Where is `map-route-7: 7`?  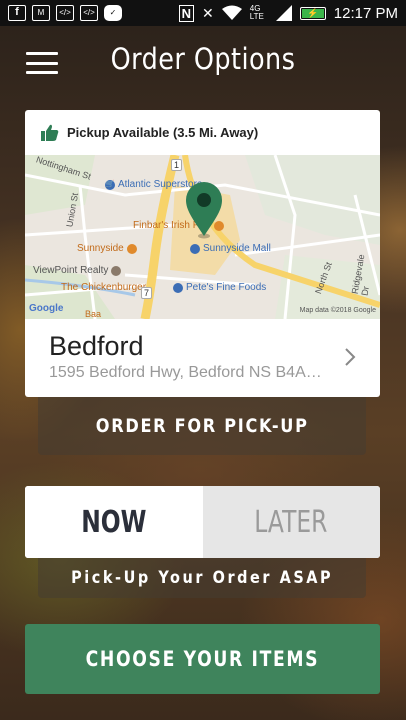
map-route-7: 7 is located at coordinates (147, 293).